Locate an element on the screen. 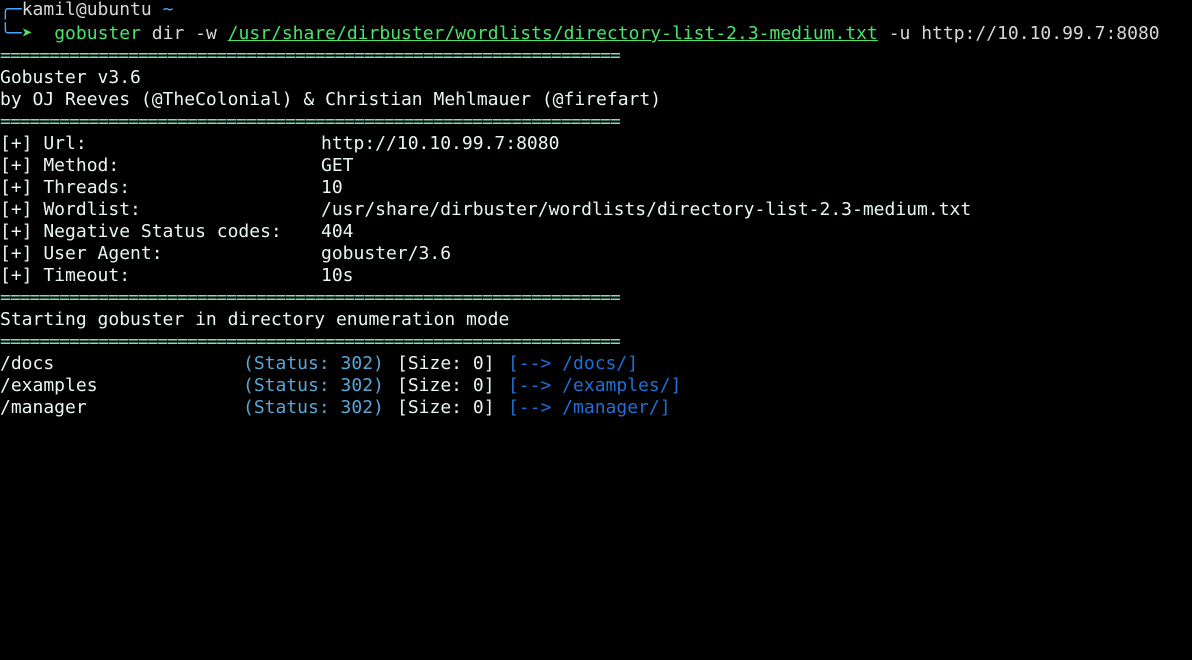 This screenshot has width=1192, height=660. prompt-cwd: ~ is located at coordinates (168, 10).